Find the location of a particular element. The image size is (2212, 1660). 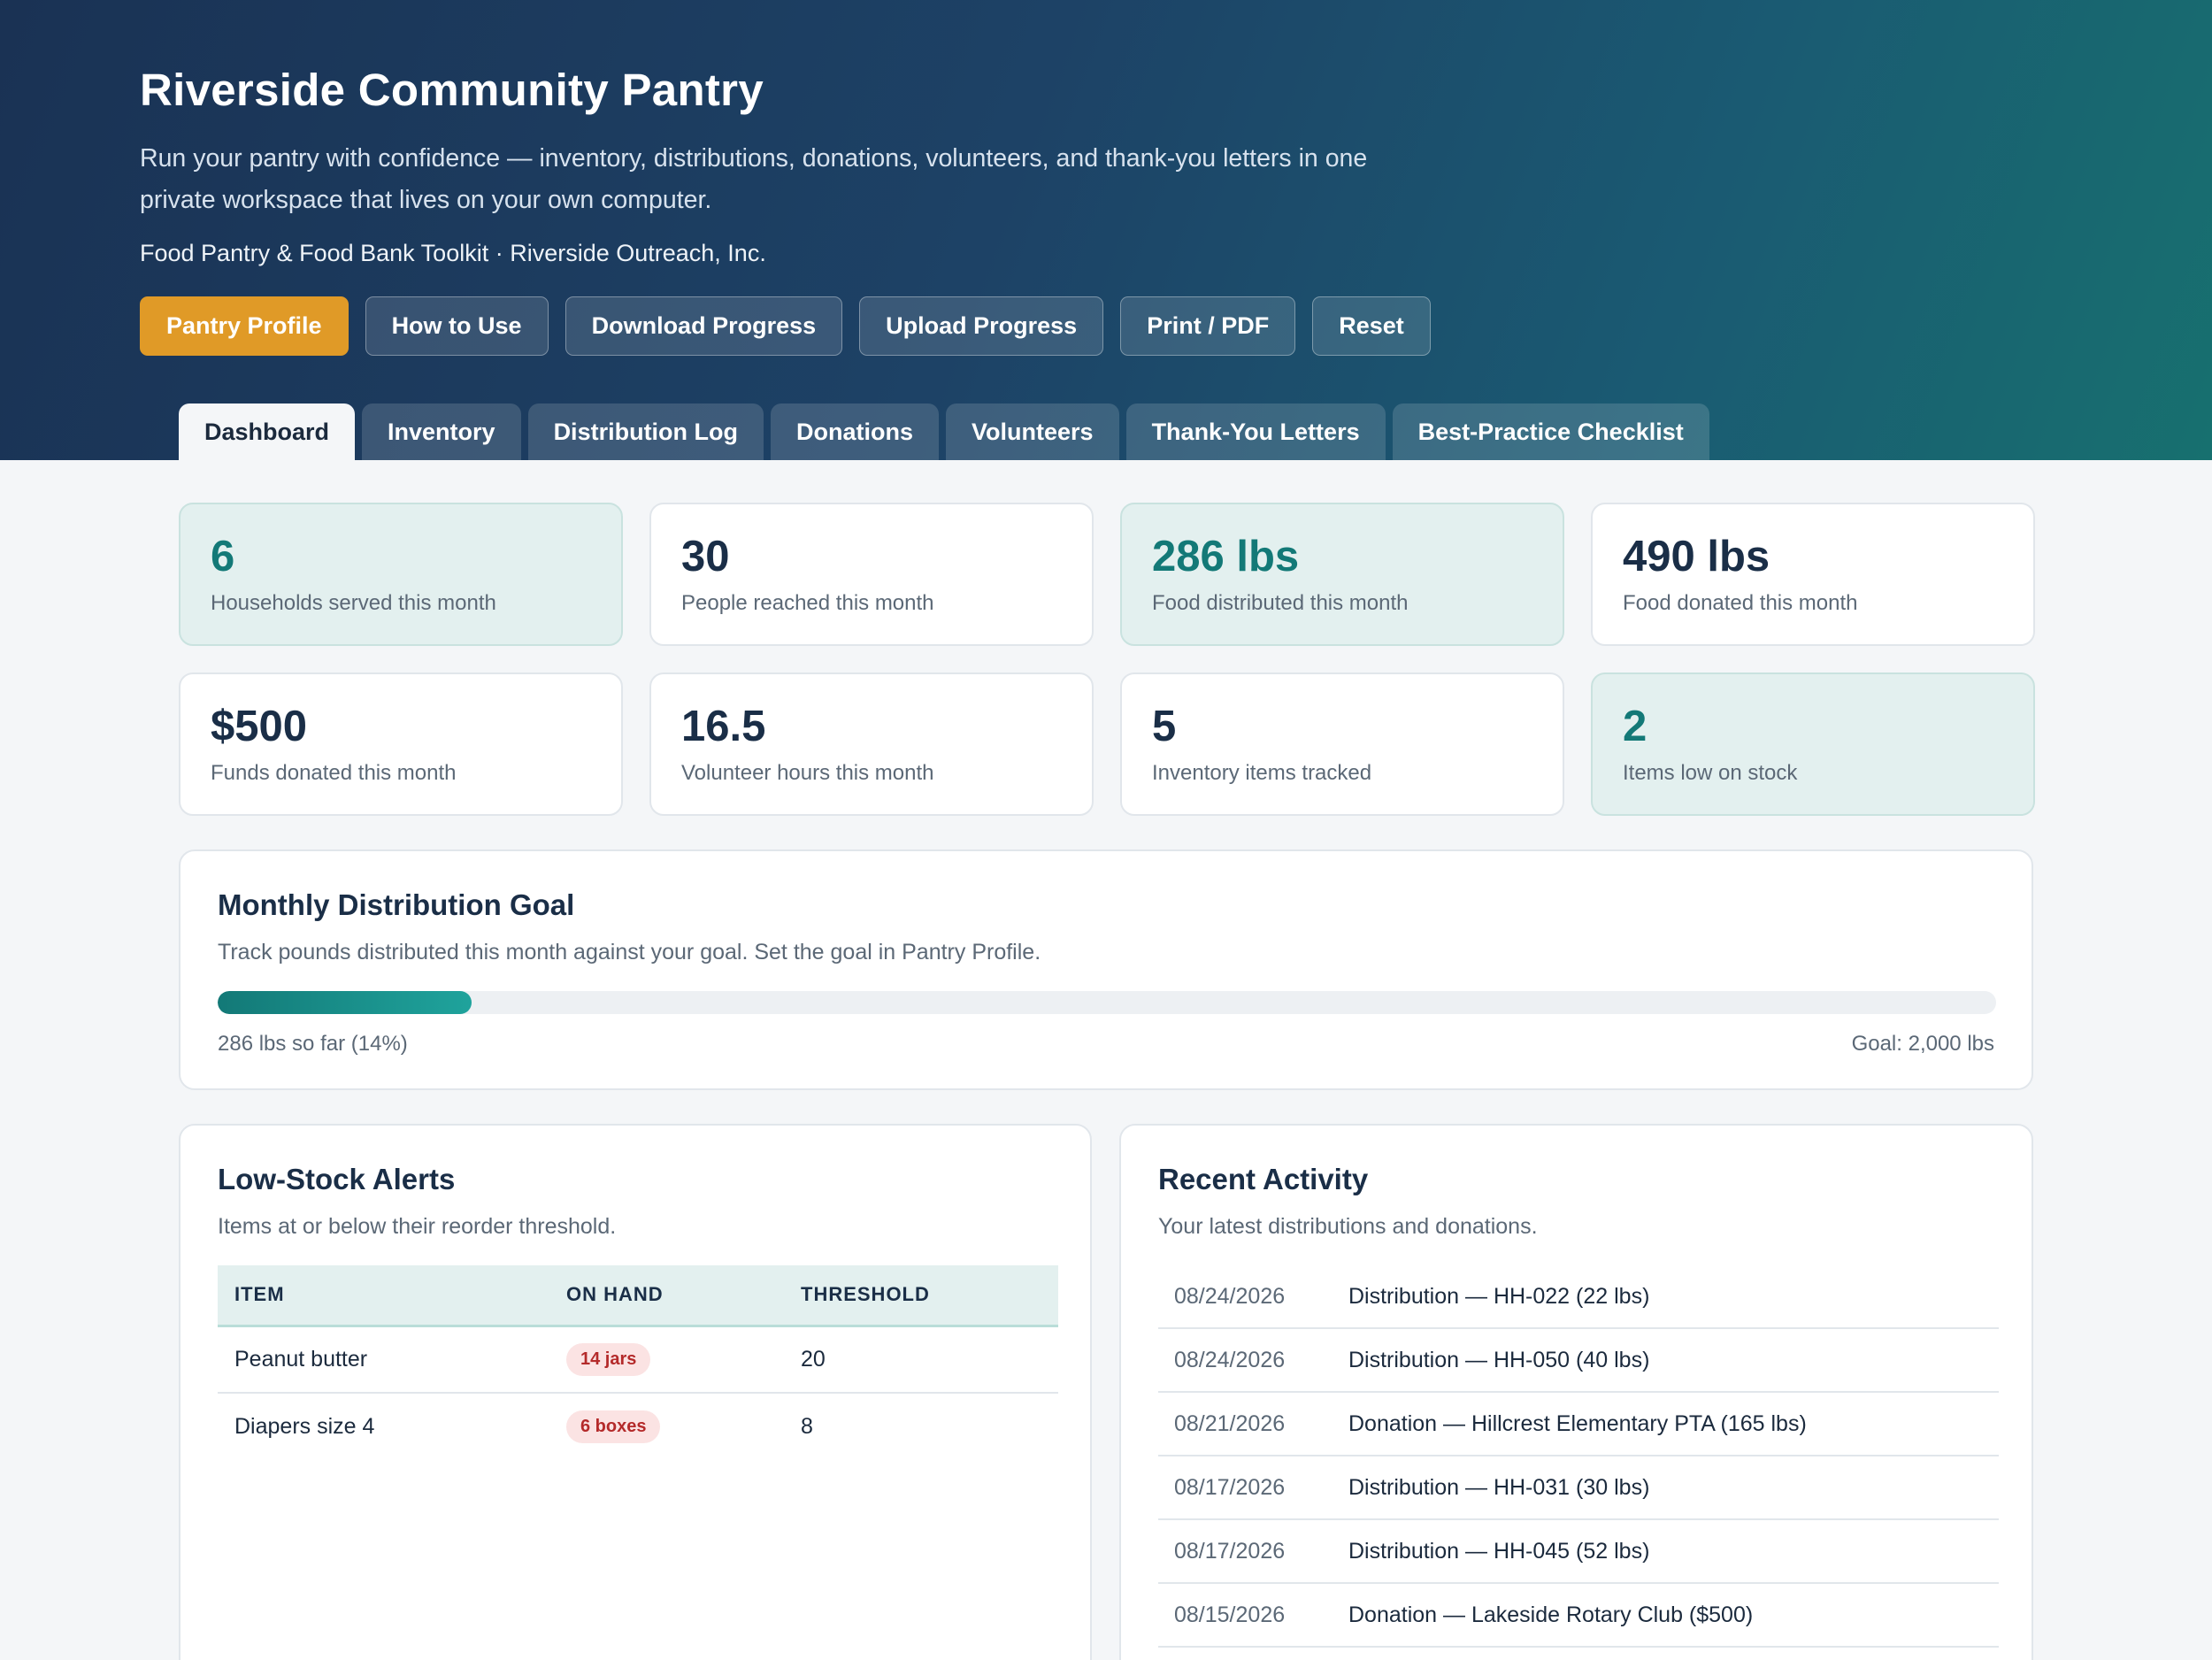

stat-card-food-distributed: 286 lbs Food distributed this month is located at coordinates (1342, 574).